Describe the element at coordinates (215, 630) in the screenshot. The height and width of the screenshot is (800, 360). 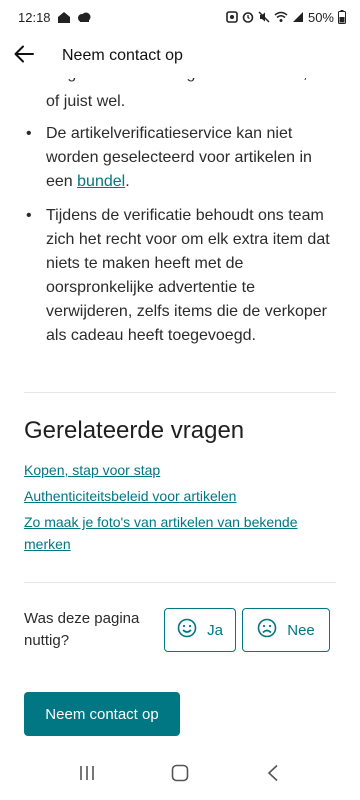
I see `feedback-yes-label: Ja` at that location.